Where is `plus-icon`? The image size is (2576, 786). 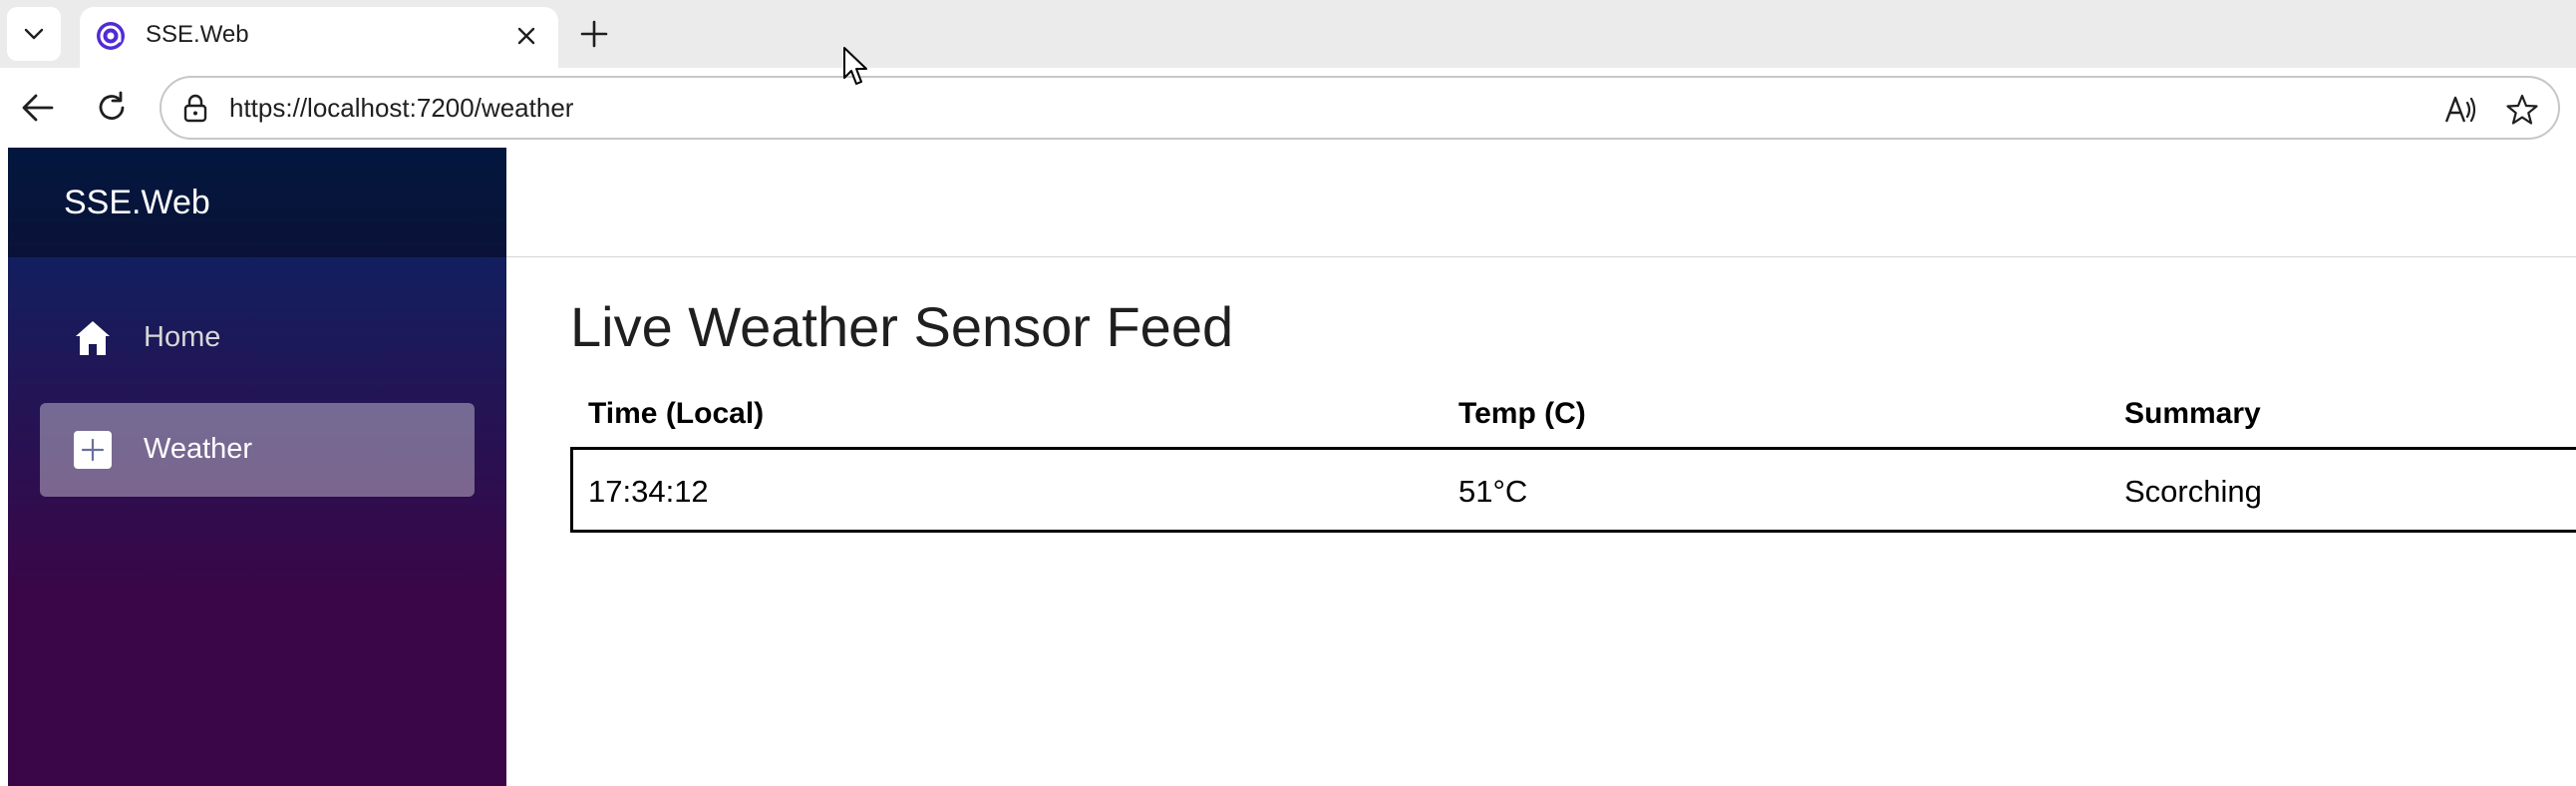 plus-icon is located at coordinates (594, 34).